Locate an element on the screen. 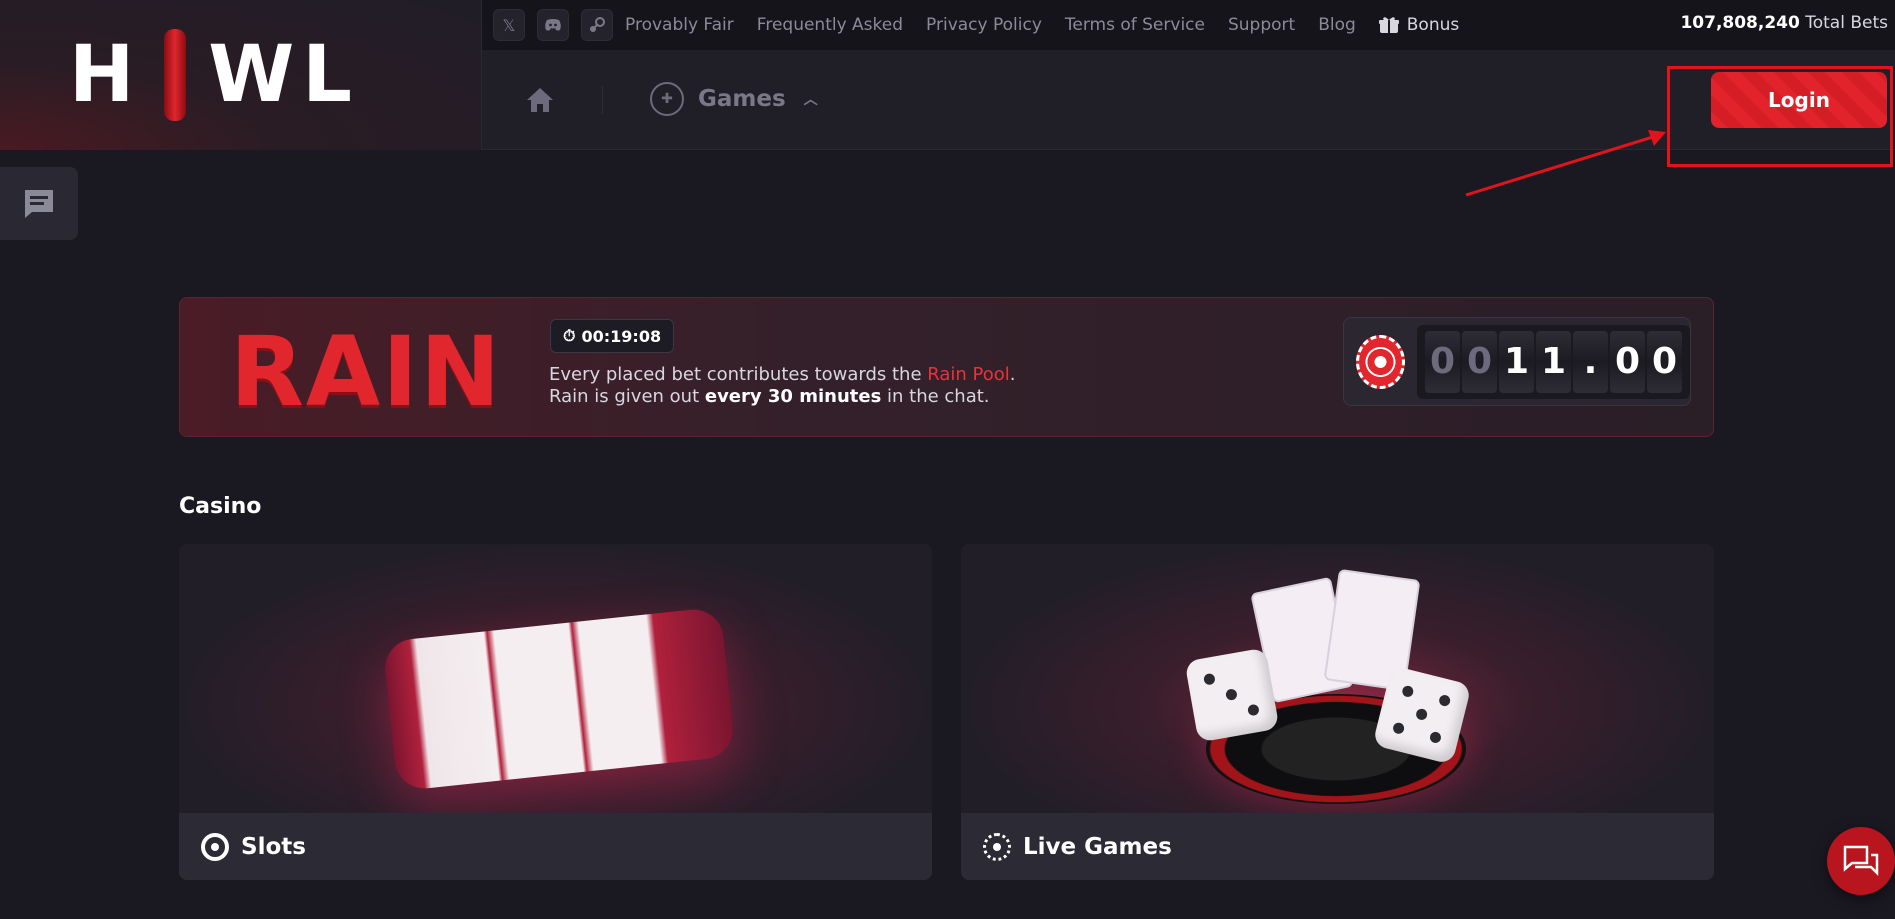  bonus-link: Bonus is located at coordinates (1419, 25).